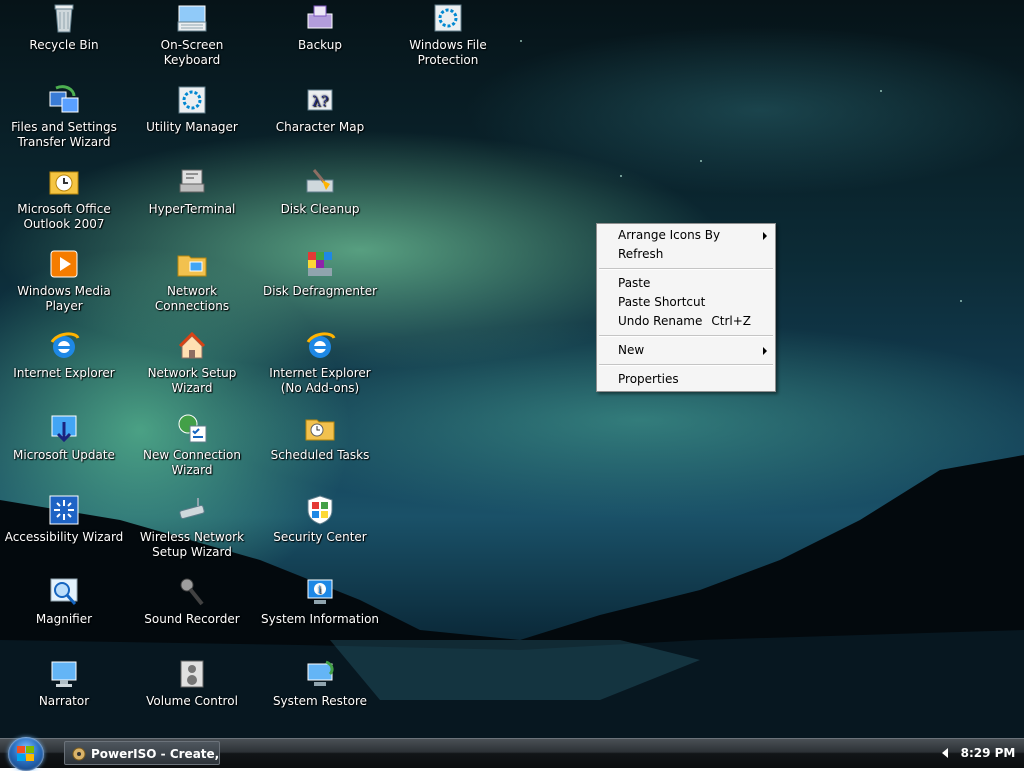 This screenshot has width=1024, height=771. I want to click on desktop-icon-recycle-bin: Recycle Bin, so click(64, 27).